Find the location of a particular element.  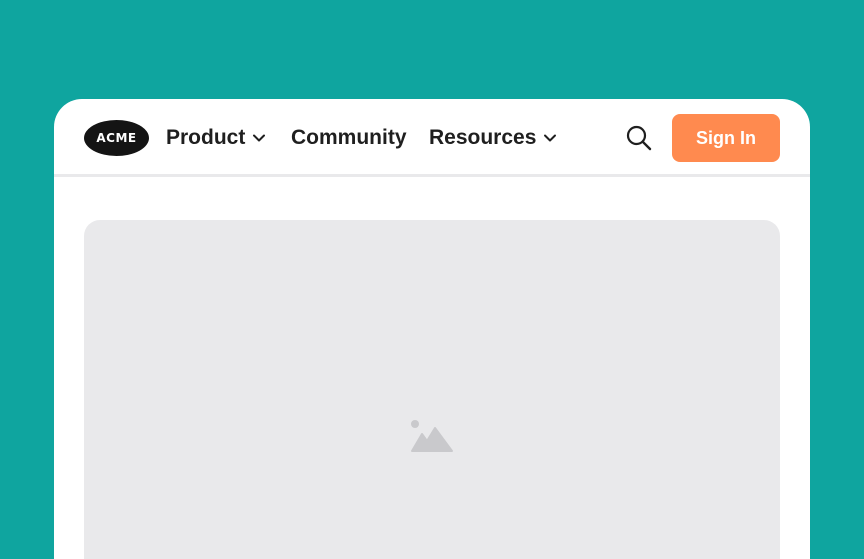

nav-item-resources: Resources is located at coordinates (493, 138).